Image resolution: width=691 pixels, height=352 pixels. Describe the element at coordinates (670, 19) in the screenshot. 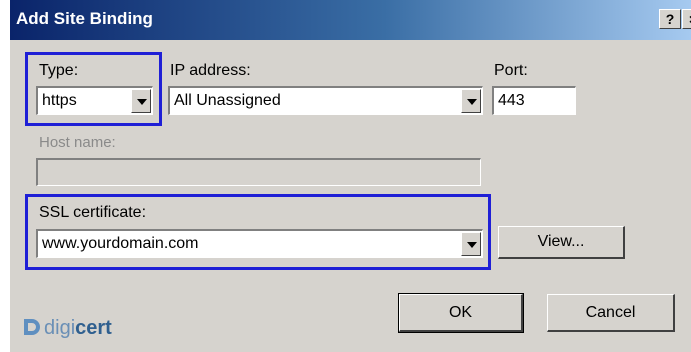

I see `help-button: ?` at that location.